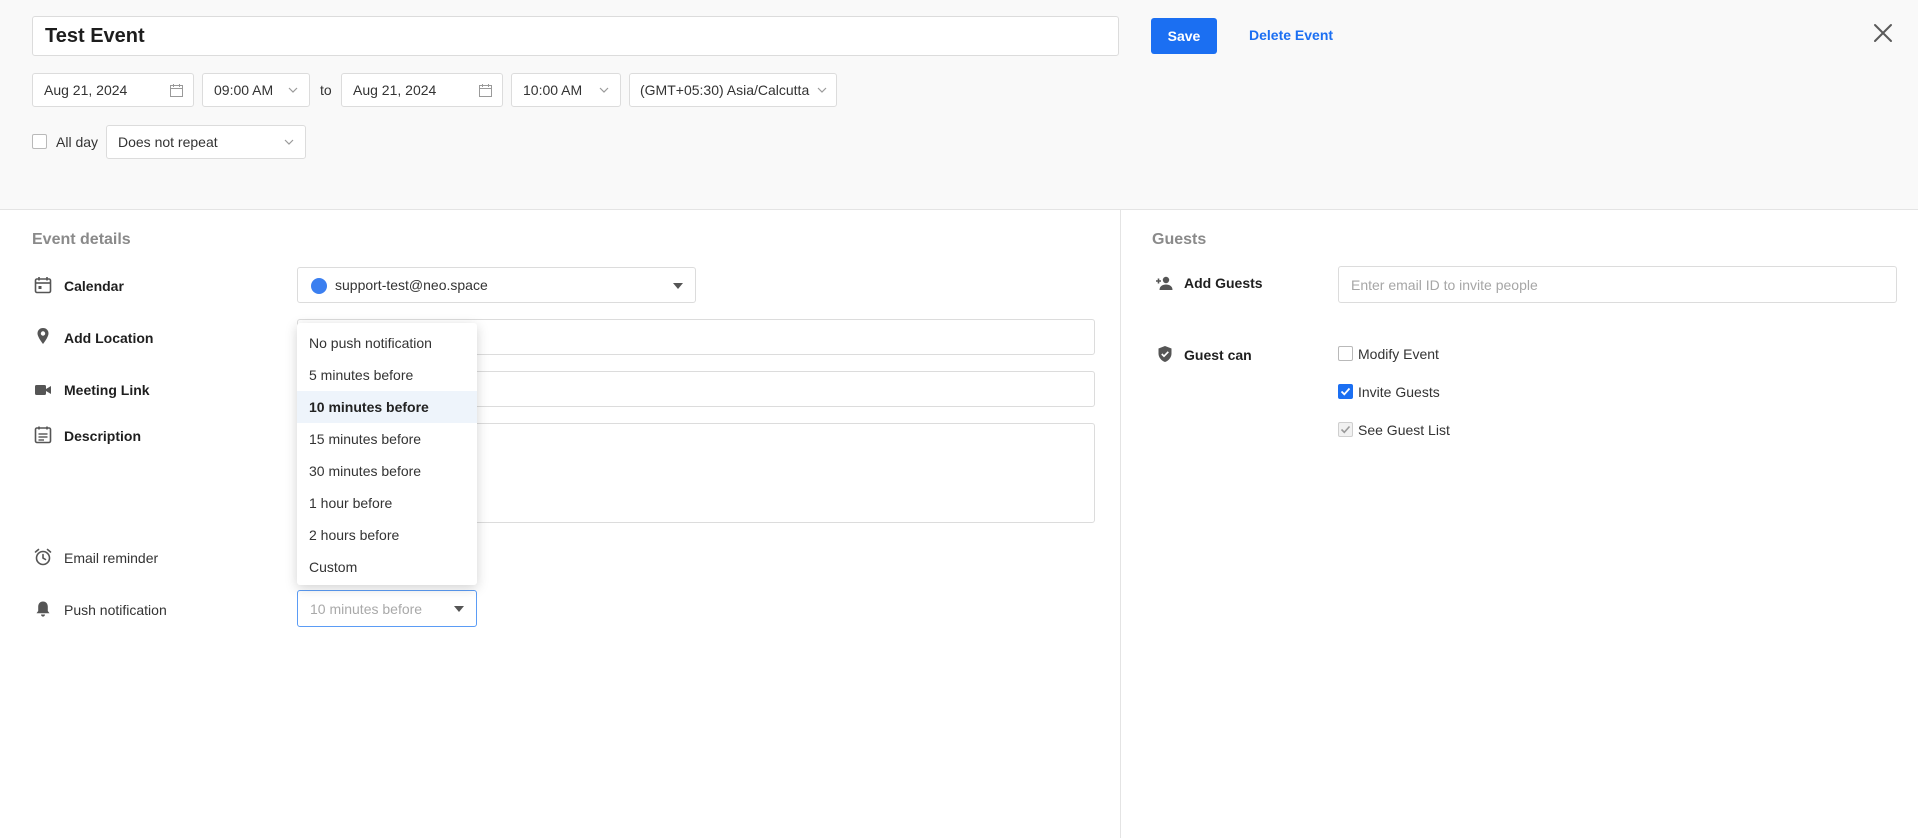 This screenshot has height=838, width=1918. What do you see at coordinates (1164, 283) in the screenshot?
I see `add-person-icon` at bounding box center [1164, 283].